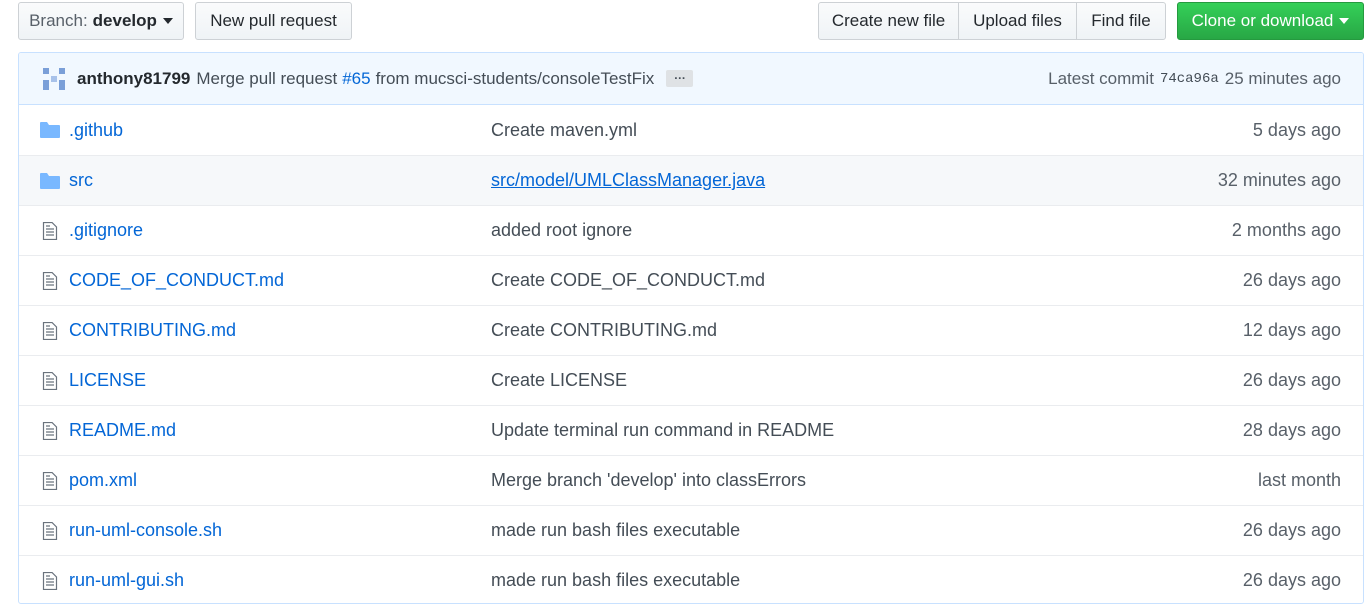  What do you see at coordinates (604, 330) in the screenshot?
I see `commit-message-link: Create CONTRIBUTING.md` at bounding box center [604, 330].